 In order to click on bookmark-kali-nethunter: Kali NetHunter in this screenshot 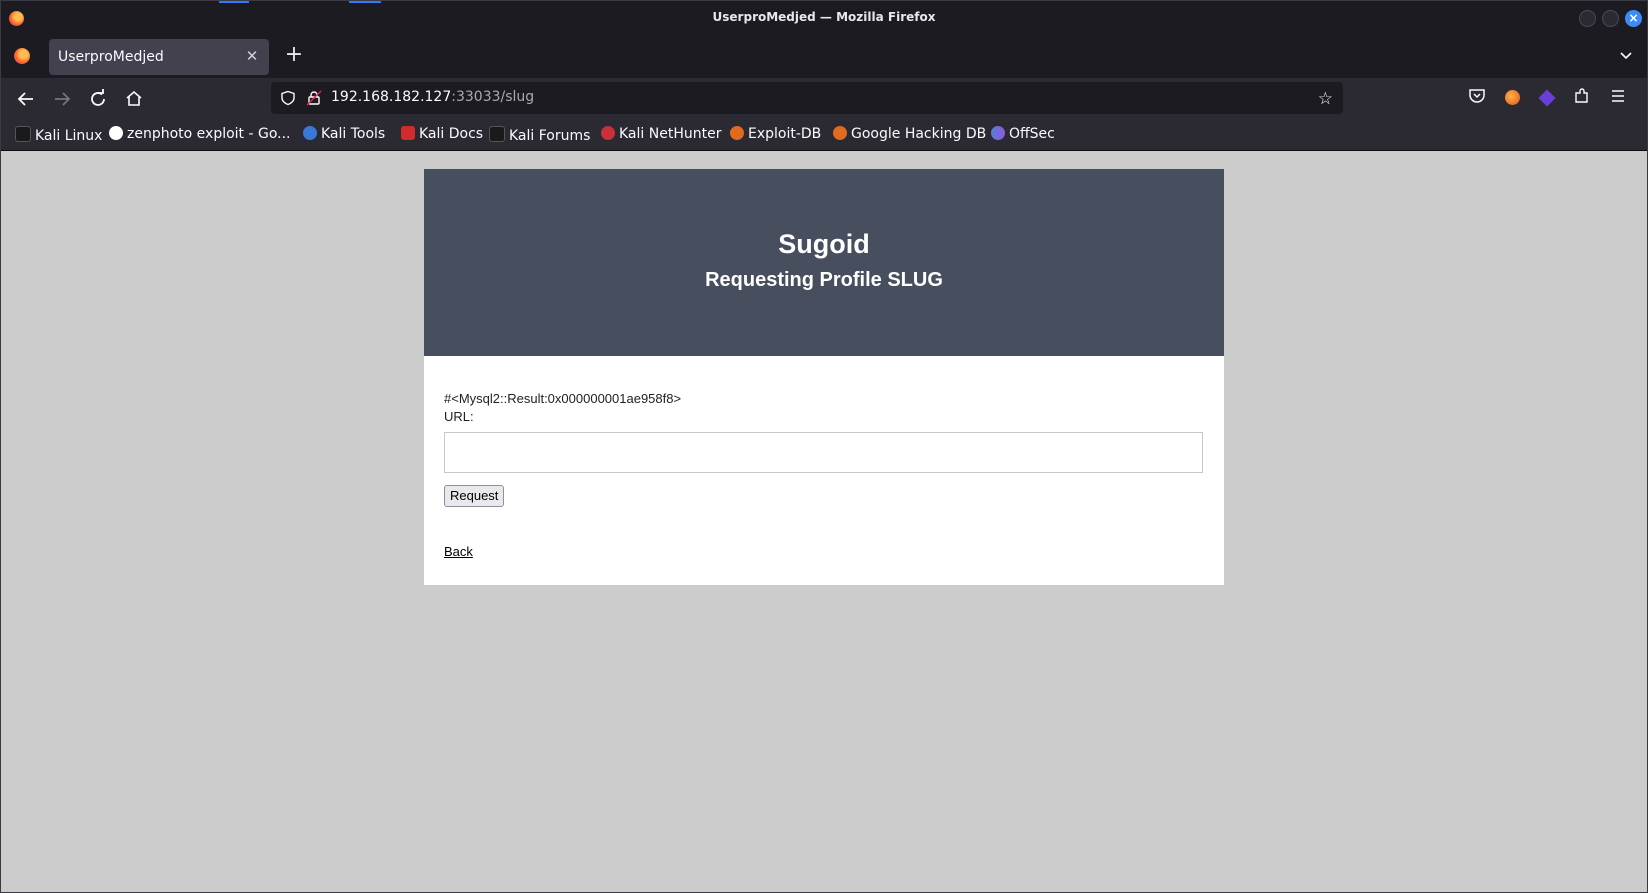, I will do `click(661, 135)`.